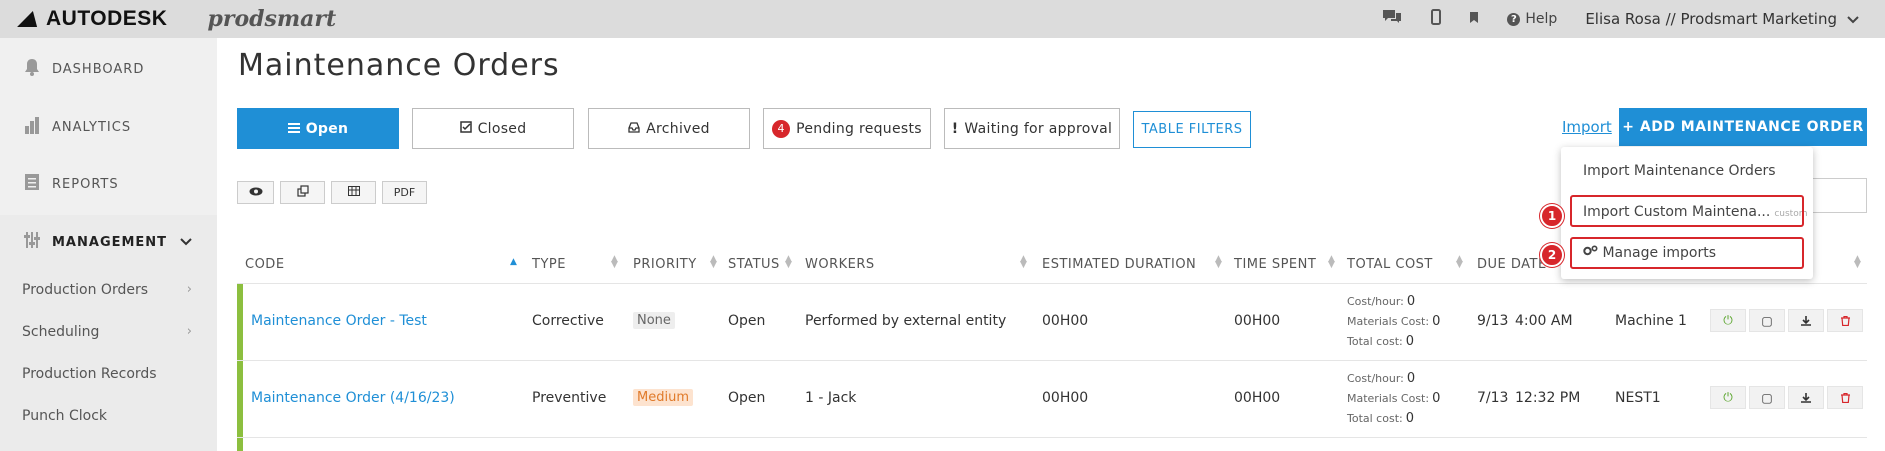  Describe the element at coordinates (189, 331) in the screenshot. I see `chevron-right-icon: ›` at that location.